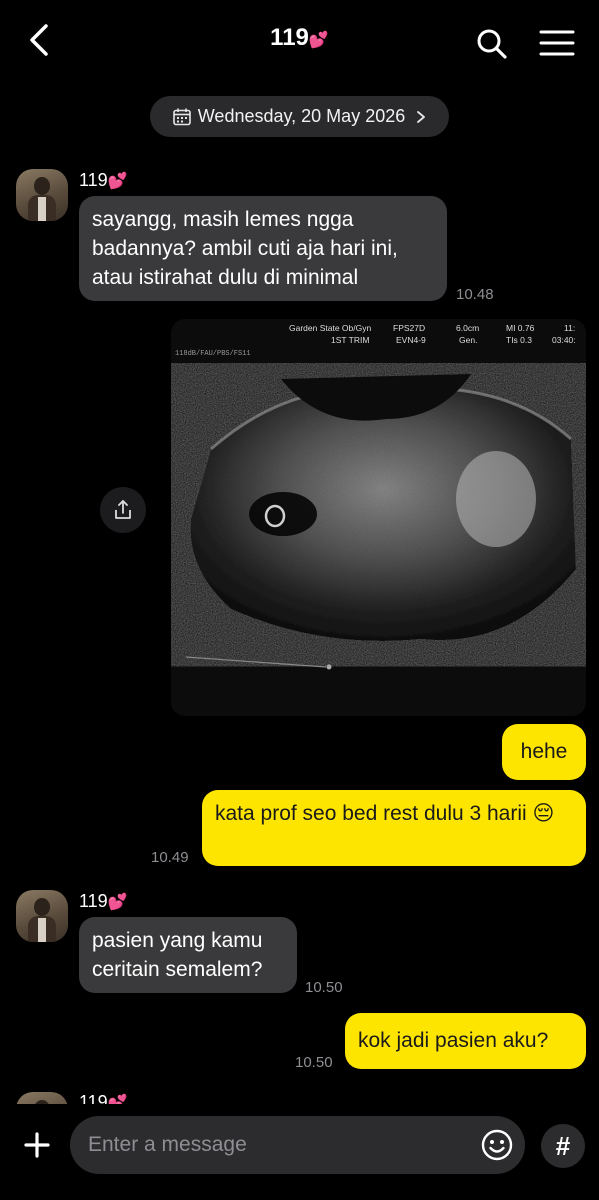 The image size is (599, 1200). I want to click on heart-emoji: 💕, so click(318, 40).